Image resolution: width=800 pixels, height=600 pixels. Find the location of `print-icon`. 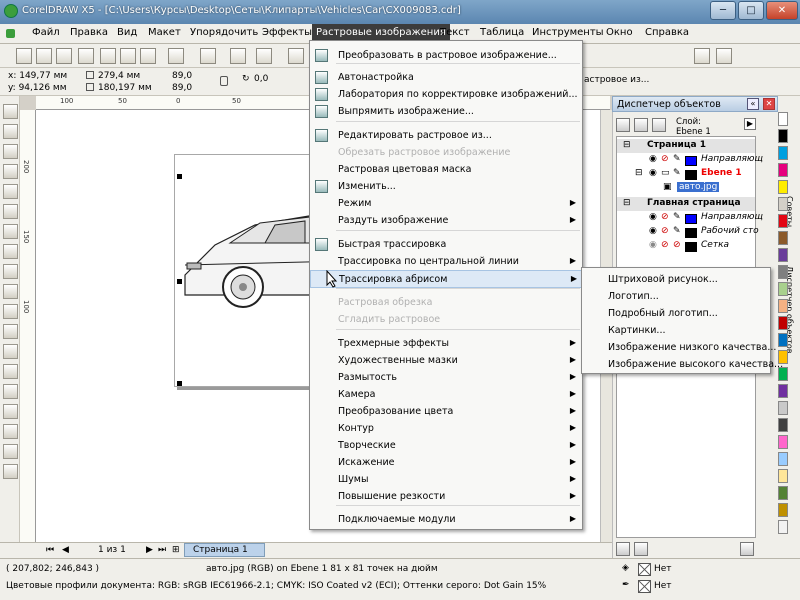

print-icon is located at coordinates (86, 56).